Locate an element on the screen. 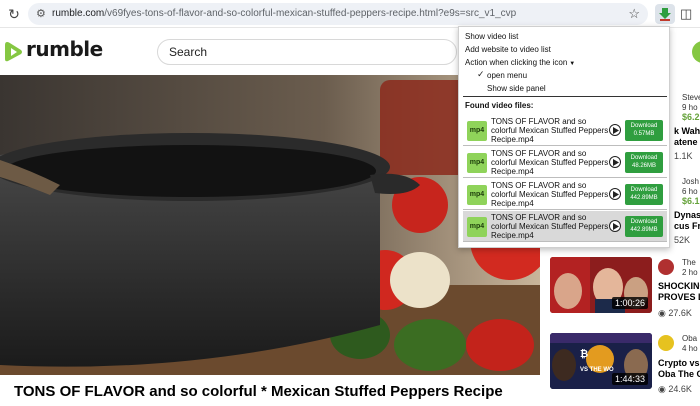  upload-button is located at coordinates (696, 52).